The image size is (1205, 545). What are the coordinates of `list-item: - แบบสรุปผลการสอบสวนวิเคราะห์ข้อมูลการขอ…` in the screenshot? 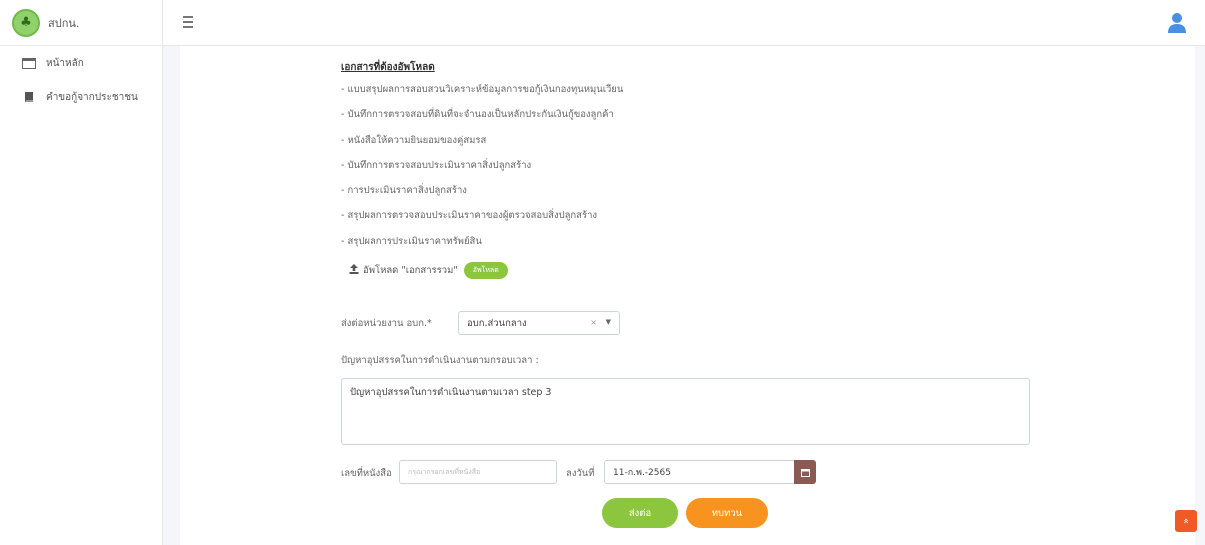 It's located at (482, 89).